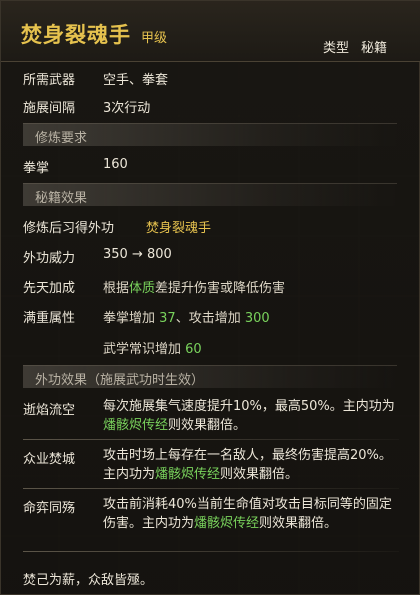 The width and height of the screenshot is (420, 595). Describe the element at coordinates (374, 48) in the screenshot. I see `type-value: 秘籍` at that location.